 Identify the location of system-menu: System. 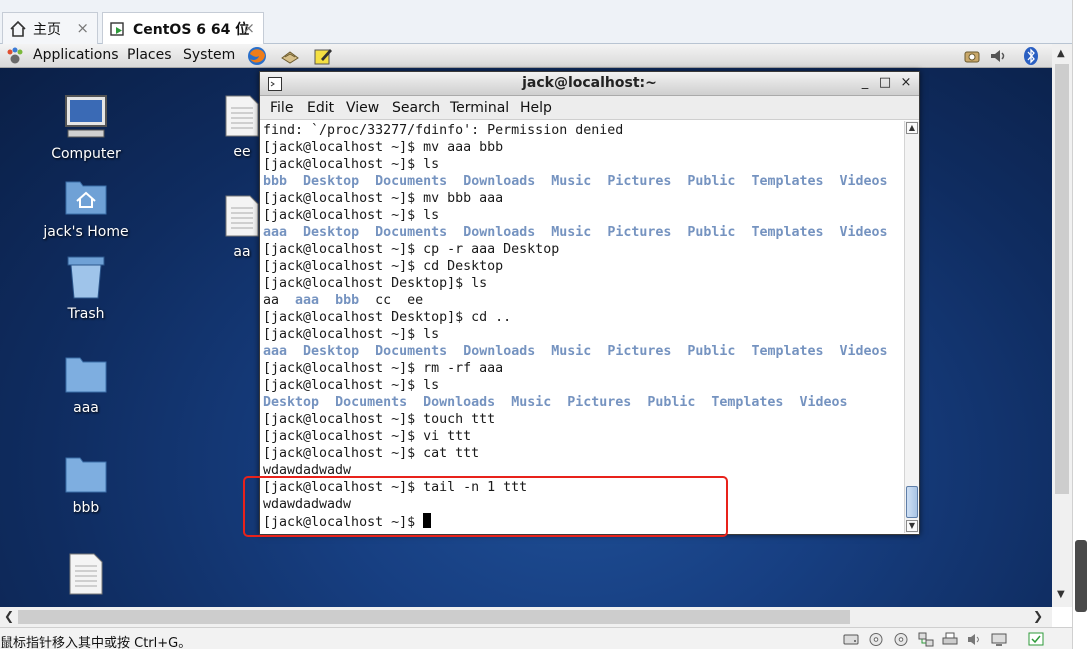
(209, 55).